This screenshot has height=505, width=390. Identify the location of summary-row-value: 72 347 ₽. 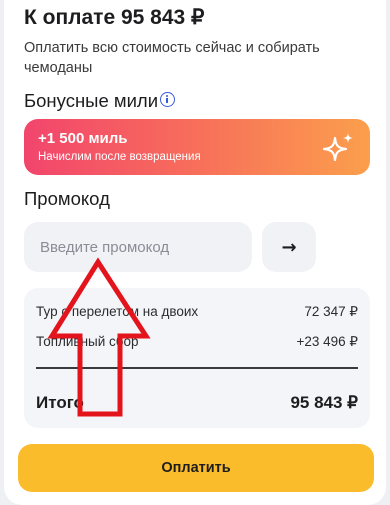
(331, 311).